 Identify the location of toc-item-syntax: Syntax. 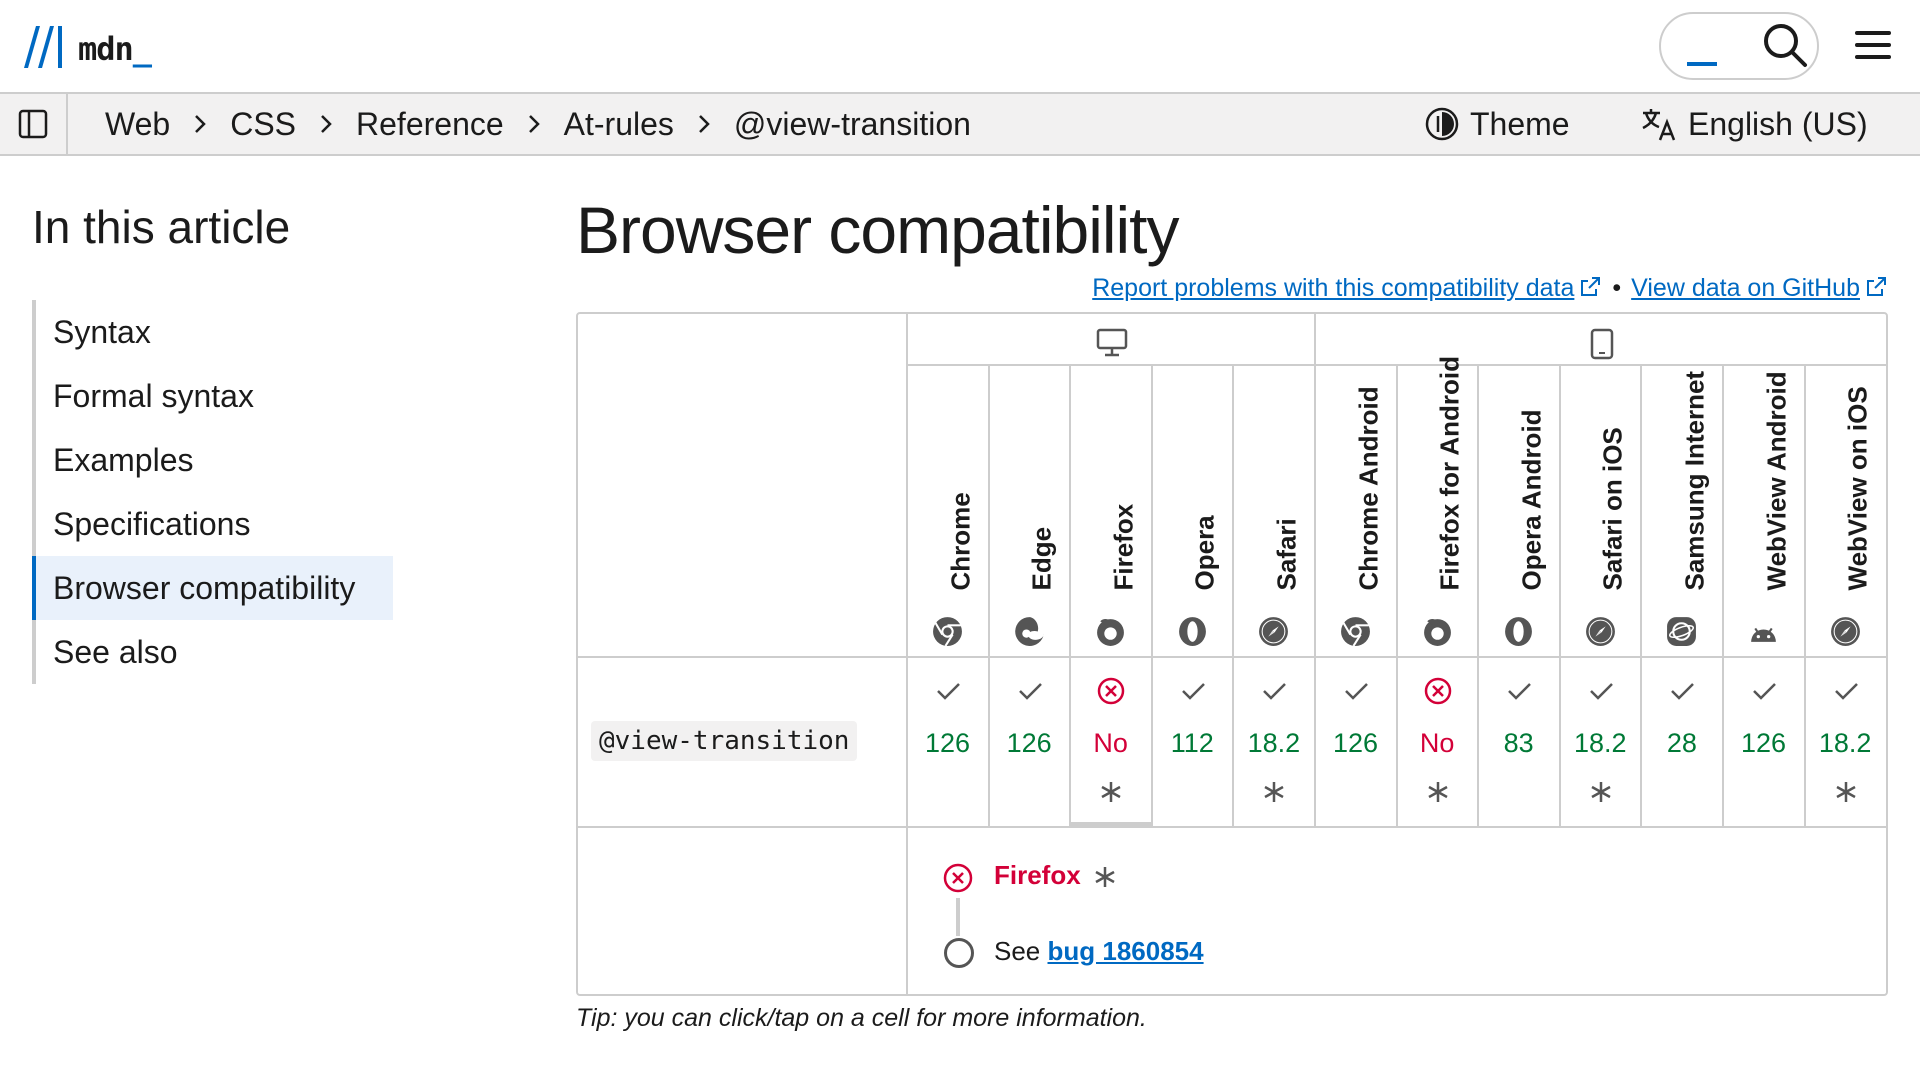
(214, 332).